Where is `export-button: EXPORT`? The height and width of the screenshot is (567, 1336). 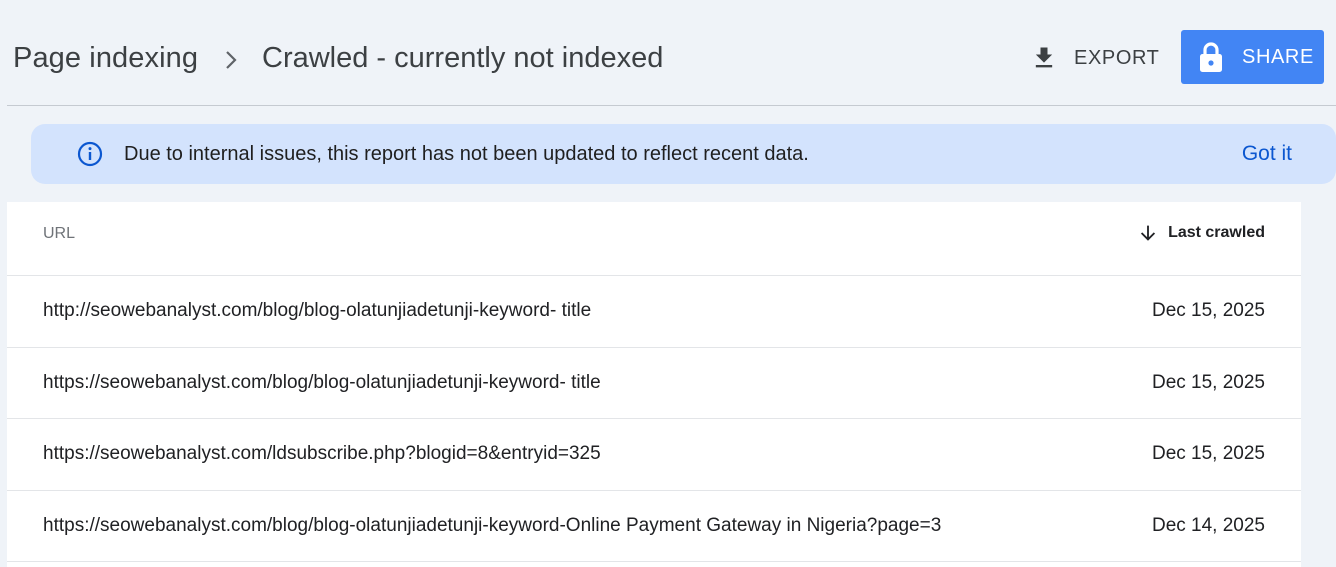 export-button: EXPORT is located at coordinates (1095, 58).